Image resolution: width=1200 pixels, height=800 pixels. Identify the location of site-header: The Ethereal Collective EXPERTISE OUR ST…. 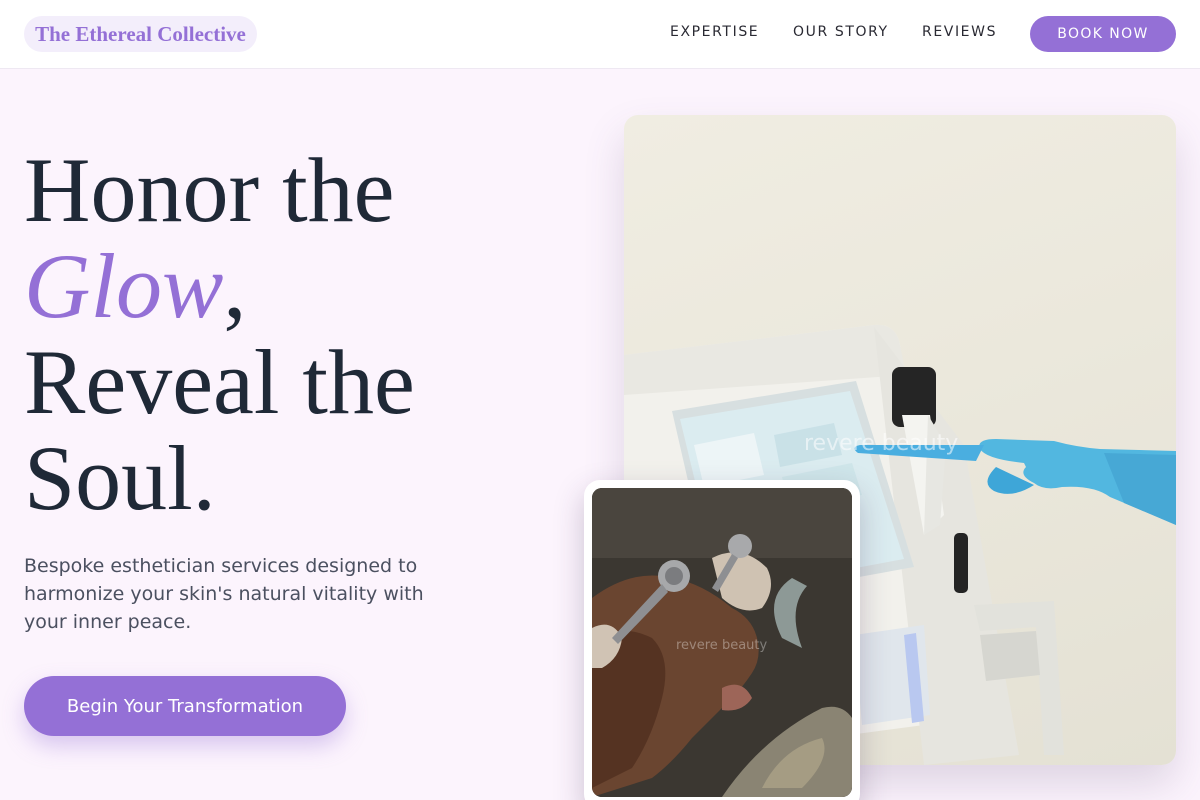
(600, 34).